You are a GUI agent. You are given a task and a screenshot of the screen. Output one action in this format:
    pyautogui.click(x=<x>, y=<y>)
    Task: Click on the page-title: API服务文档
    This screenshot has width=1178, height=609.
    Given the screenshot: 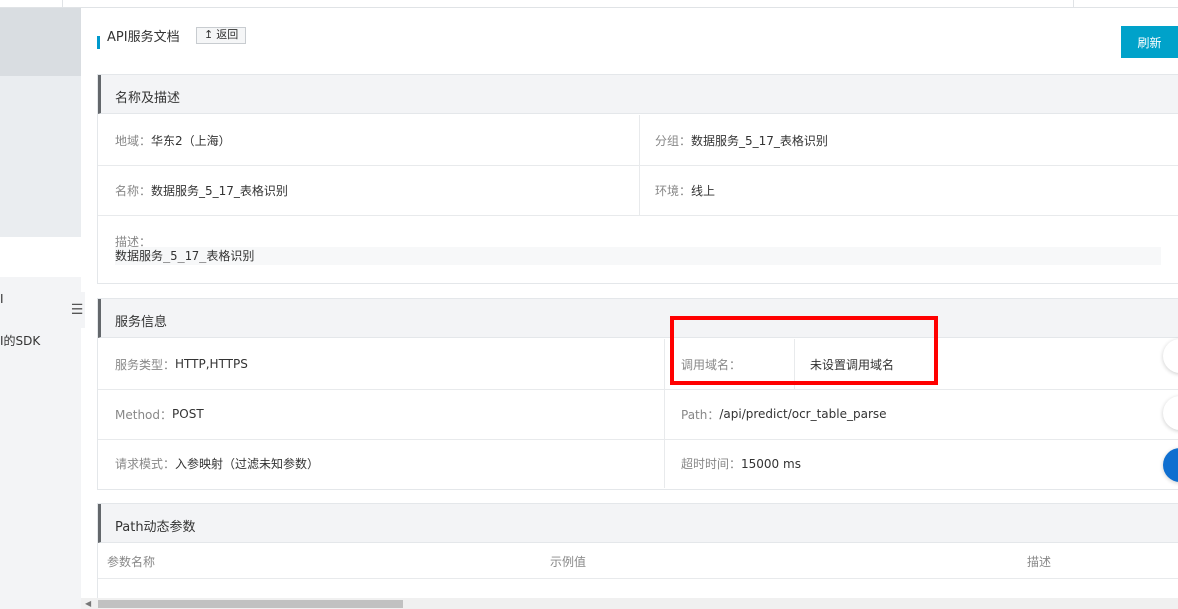 What is the action you would take?
    pyautogui.click(x=143, y=37)
    